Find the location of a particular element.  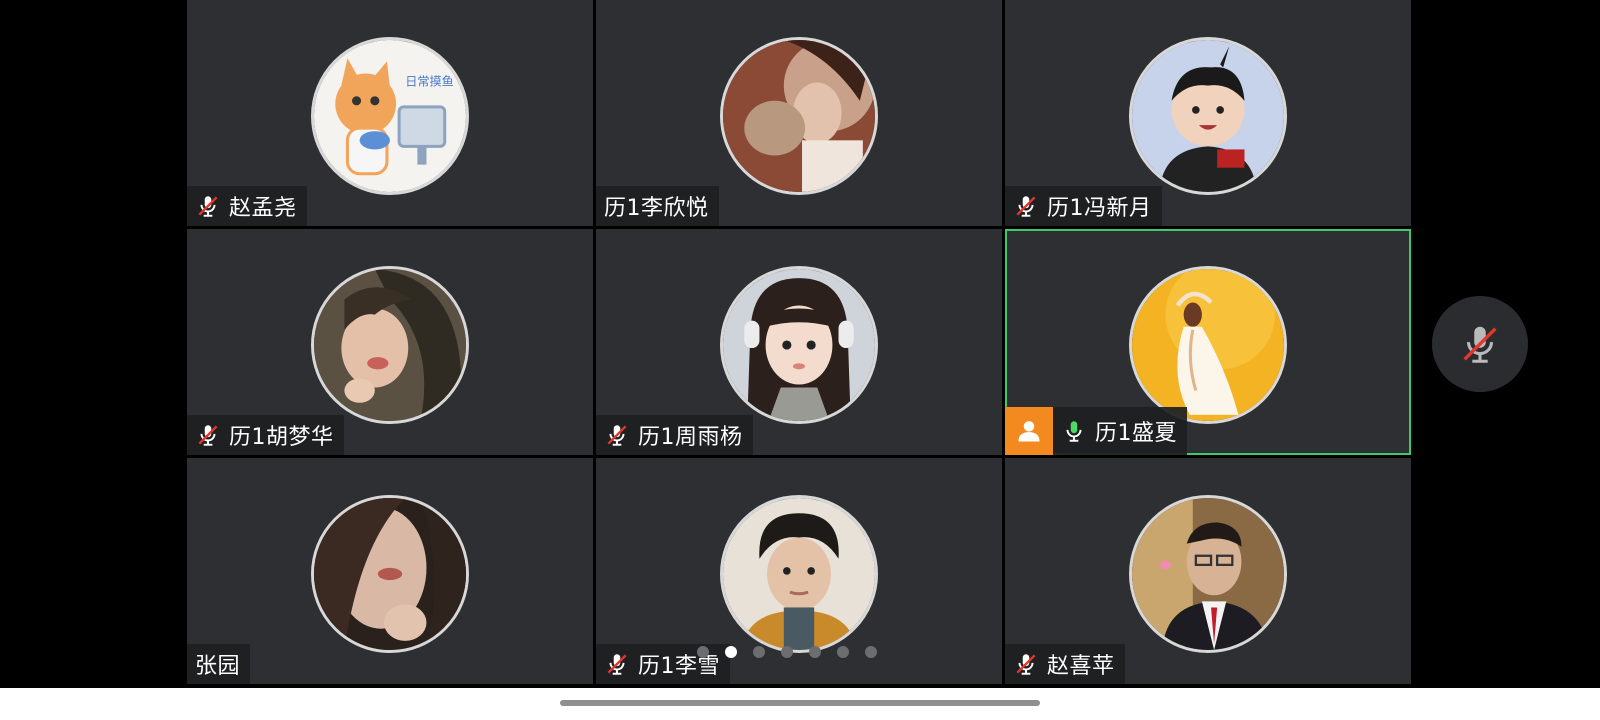

self-mute-toggle-button is located at coordinates (1480, 344).